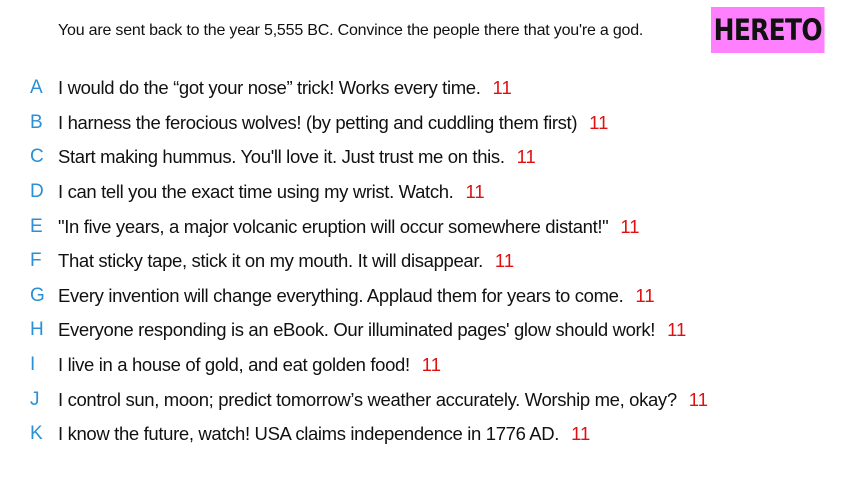  What do you see at coordinates (37, 295) in the screenshot?
I see `answer-letter: G` at bounding box center [37, 295].